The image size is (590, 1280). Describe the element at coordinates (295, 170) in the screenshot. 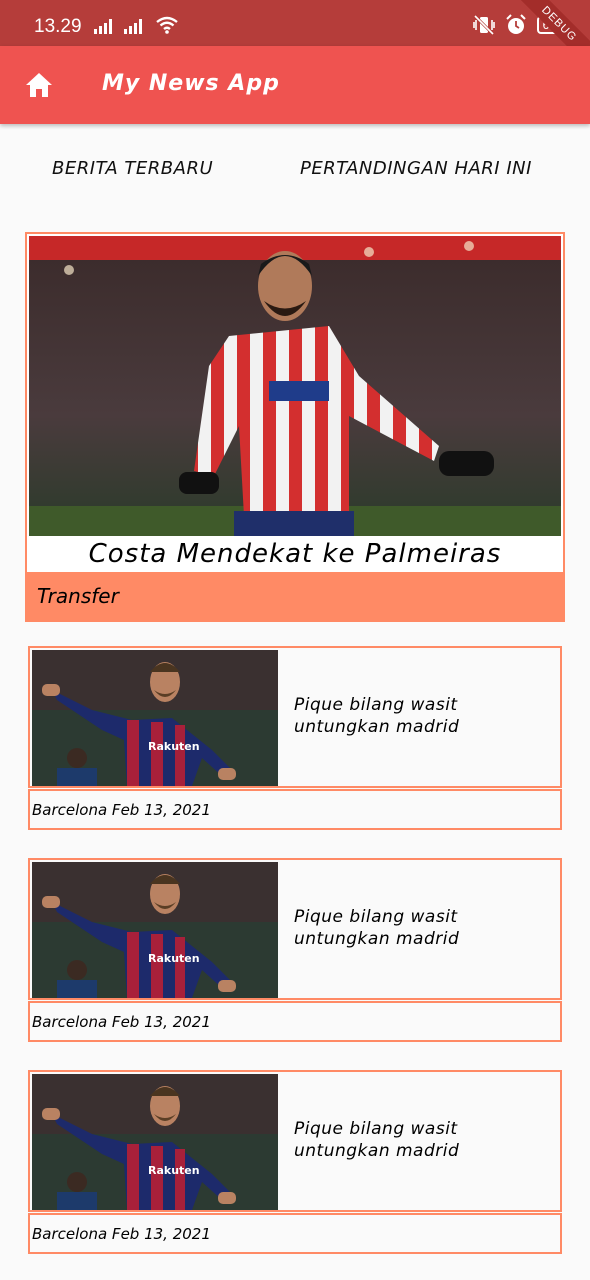

I see `tab-bar: BERITA TERBARU PERTANDINGAN HARI INI` at that location.